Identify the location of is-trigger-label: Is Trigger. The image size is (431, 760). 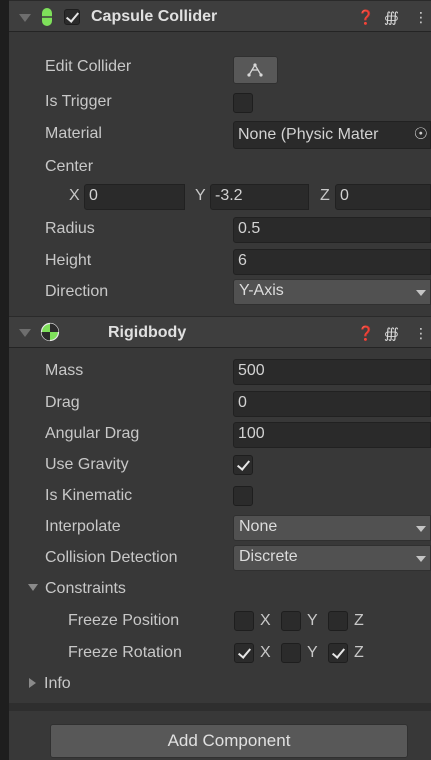
(78, 101).